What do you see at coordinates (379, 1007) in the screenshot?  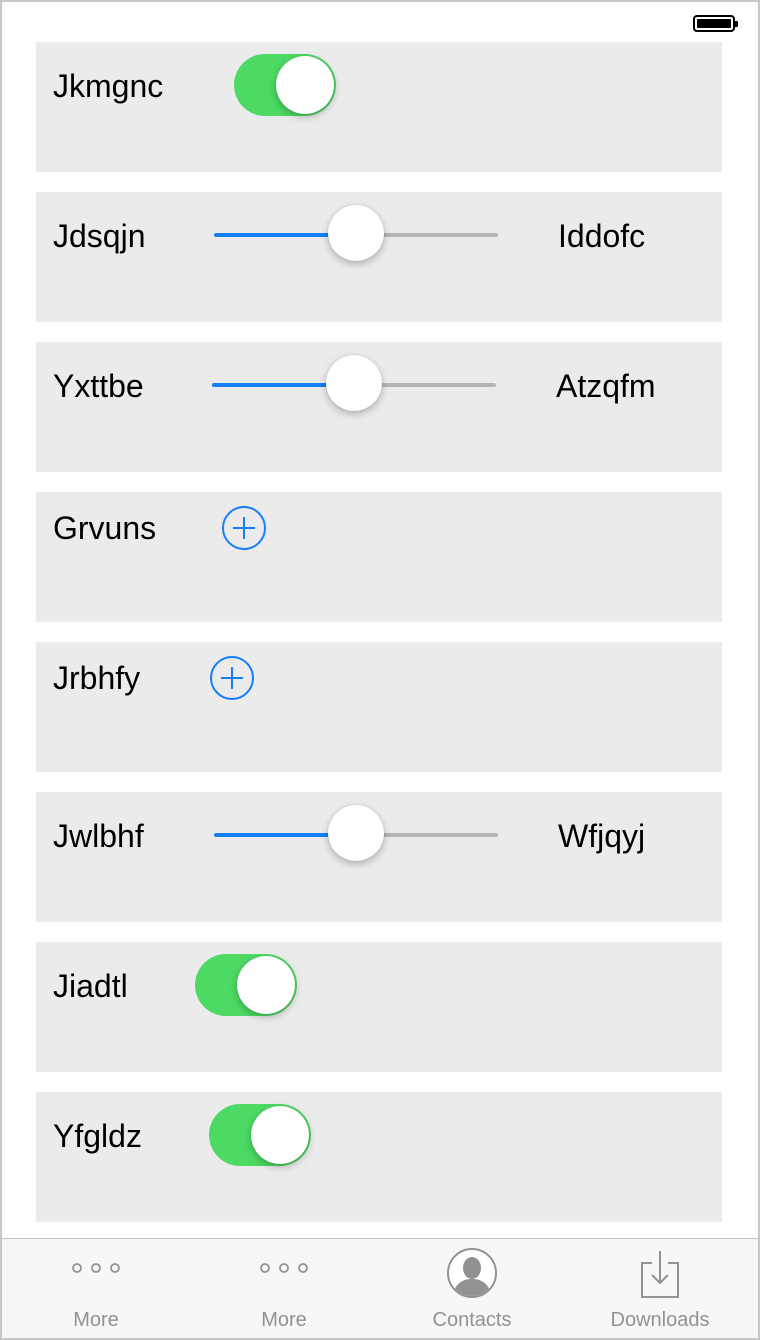 I see `row-toggle-jiadtl: Jiadtl` at bounding box center [379, 1007].